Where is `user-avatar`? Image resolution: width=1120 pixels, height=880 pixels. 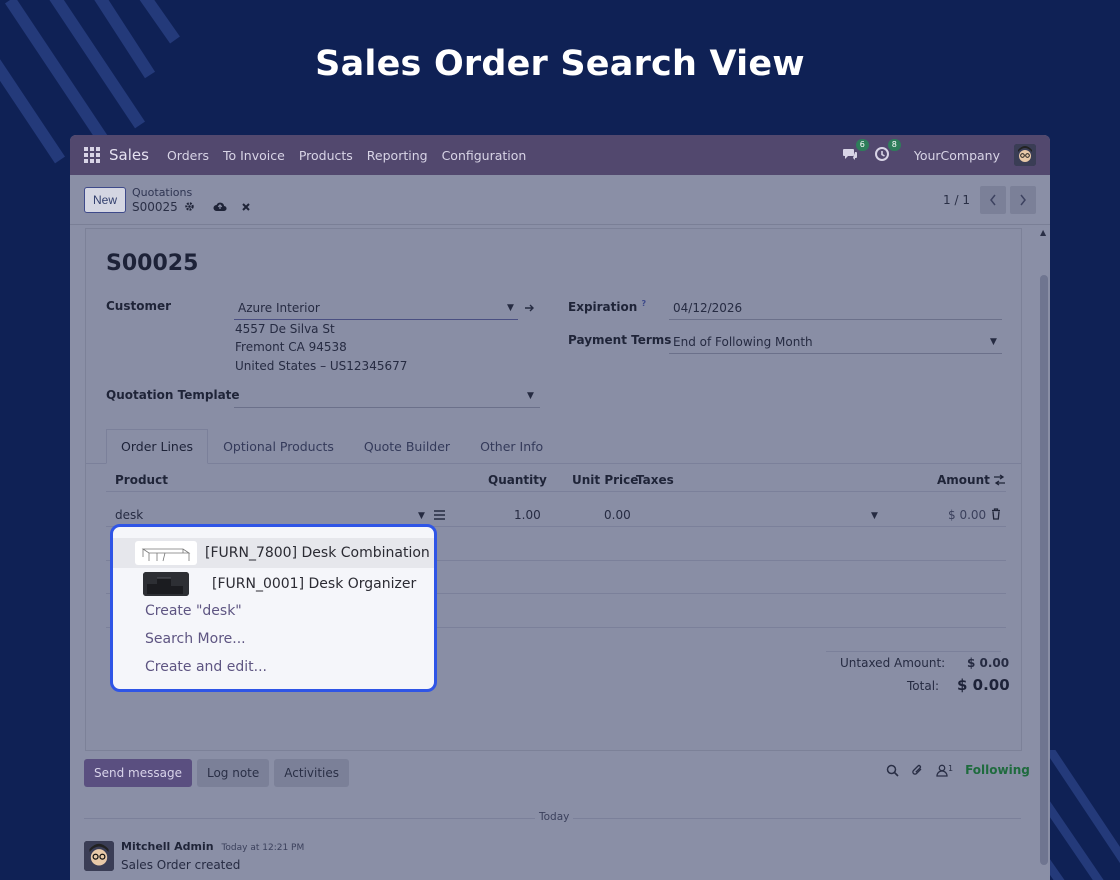
user-avatar is located at coordinates (1025, 155).